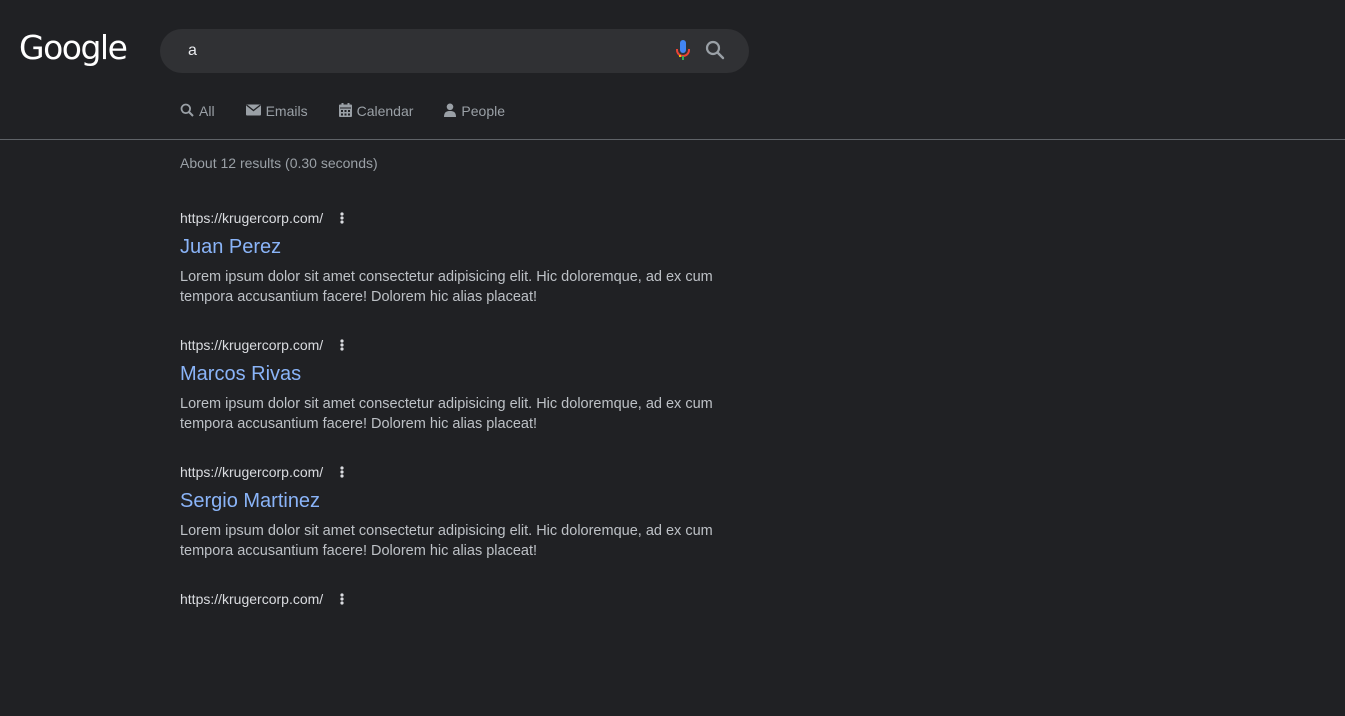 The width and height of the screenshot is (1345, 716). What do you see at coordinates (460, 374) in the screenshot?
I see `result-title: Marcos Rivas` at bounding box center [460, 374].